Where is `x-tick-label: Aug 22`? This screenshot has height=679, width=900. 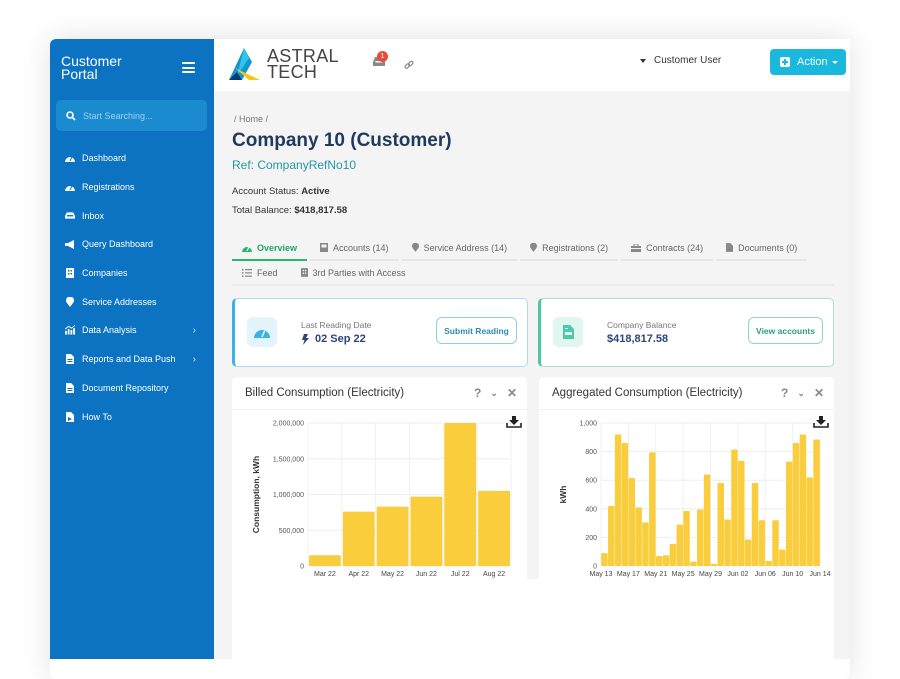
x-tick-label: Aug 22 is located at coordinates (494, 574).